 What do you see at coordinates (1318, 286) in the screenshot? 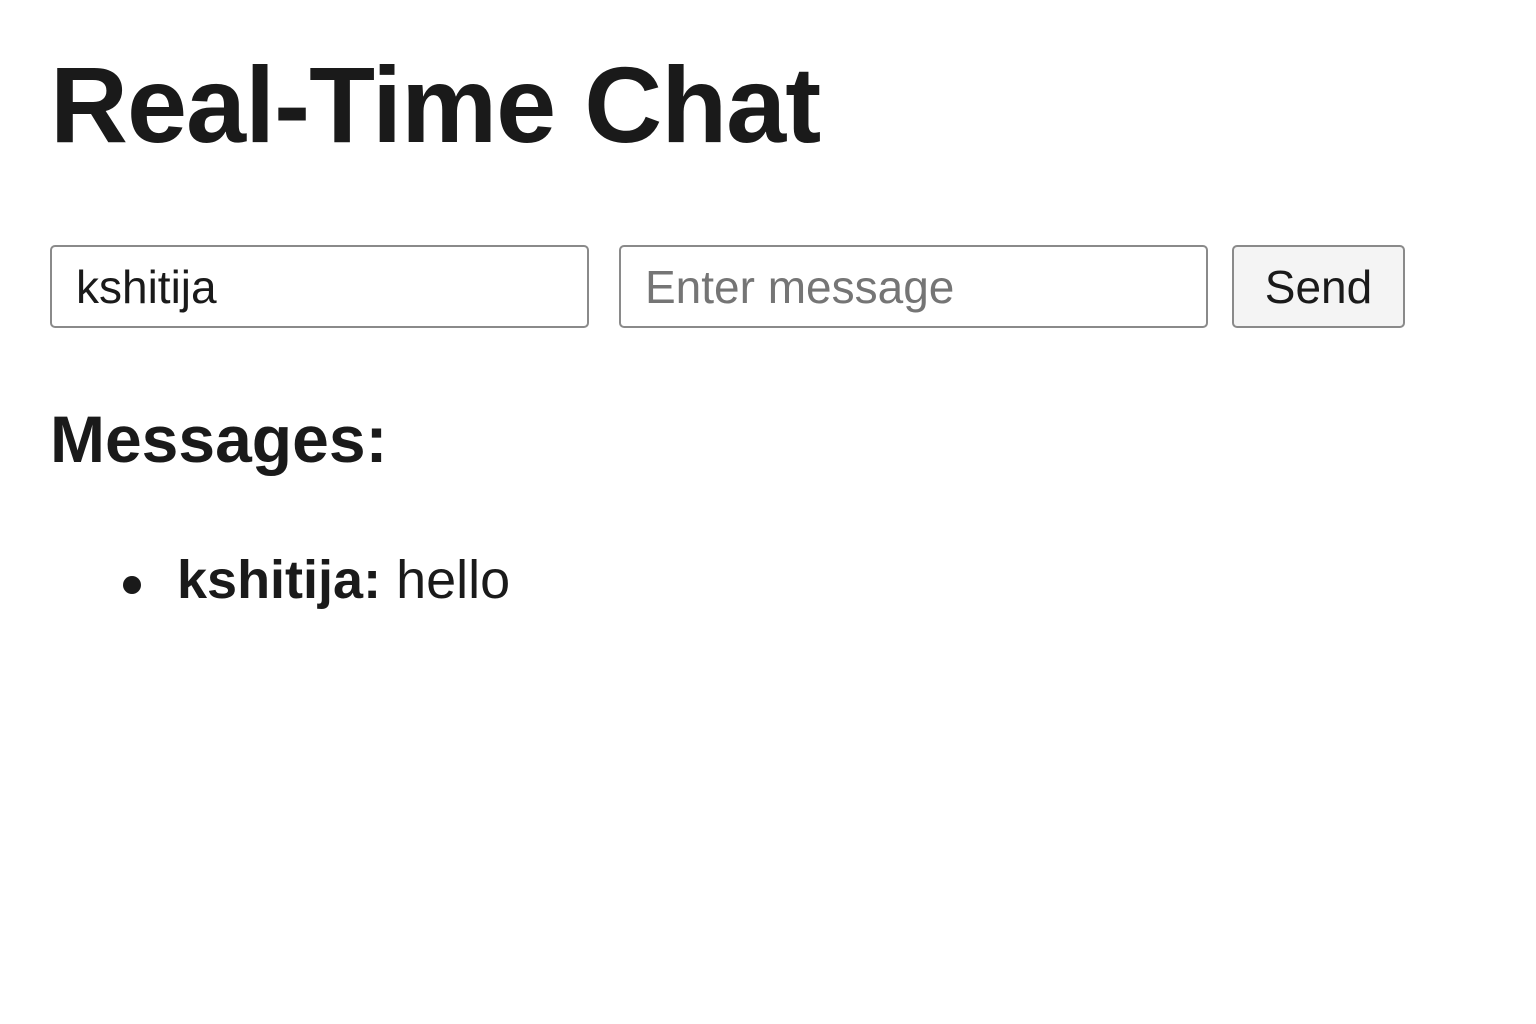
I see `send-button: Send` at bounding box center [1318, 286].